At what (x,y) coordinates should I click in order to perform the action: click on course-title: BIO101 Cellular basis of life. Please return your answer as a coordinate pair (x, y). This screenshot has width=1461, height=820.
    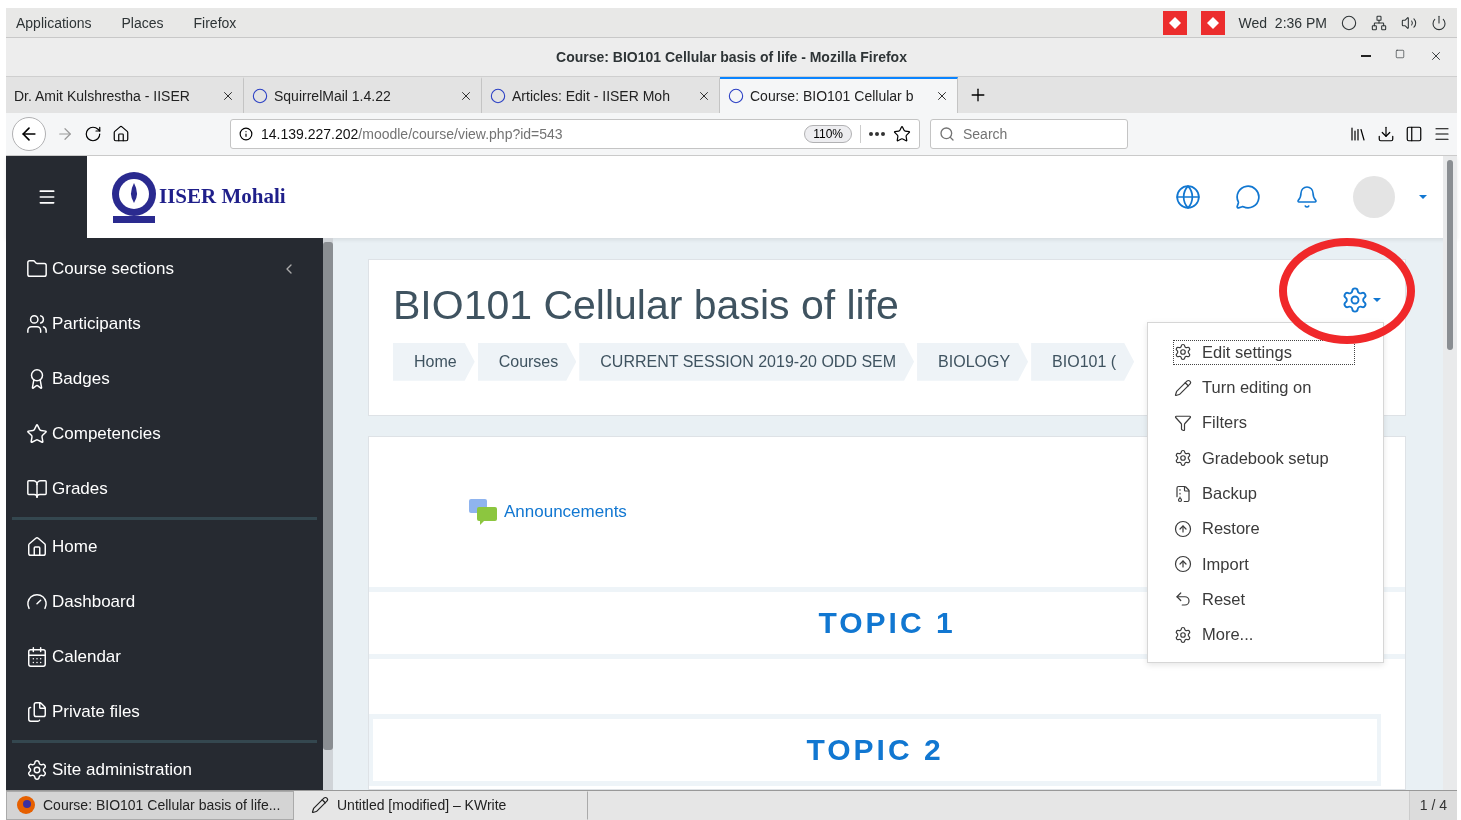
    Looking at the image, I should click on (646, 305).